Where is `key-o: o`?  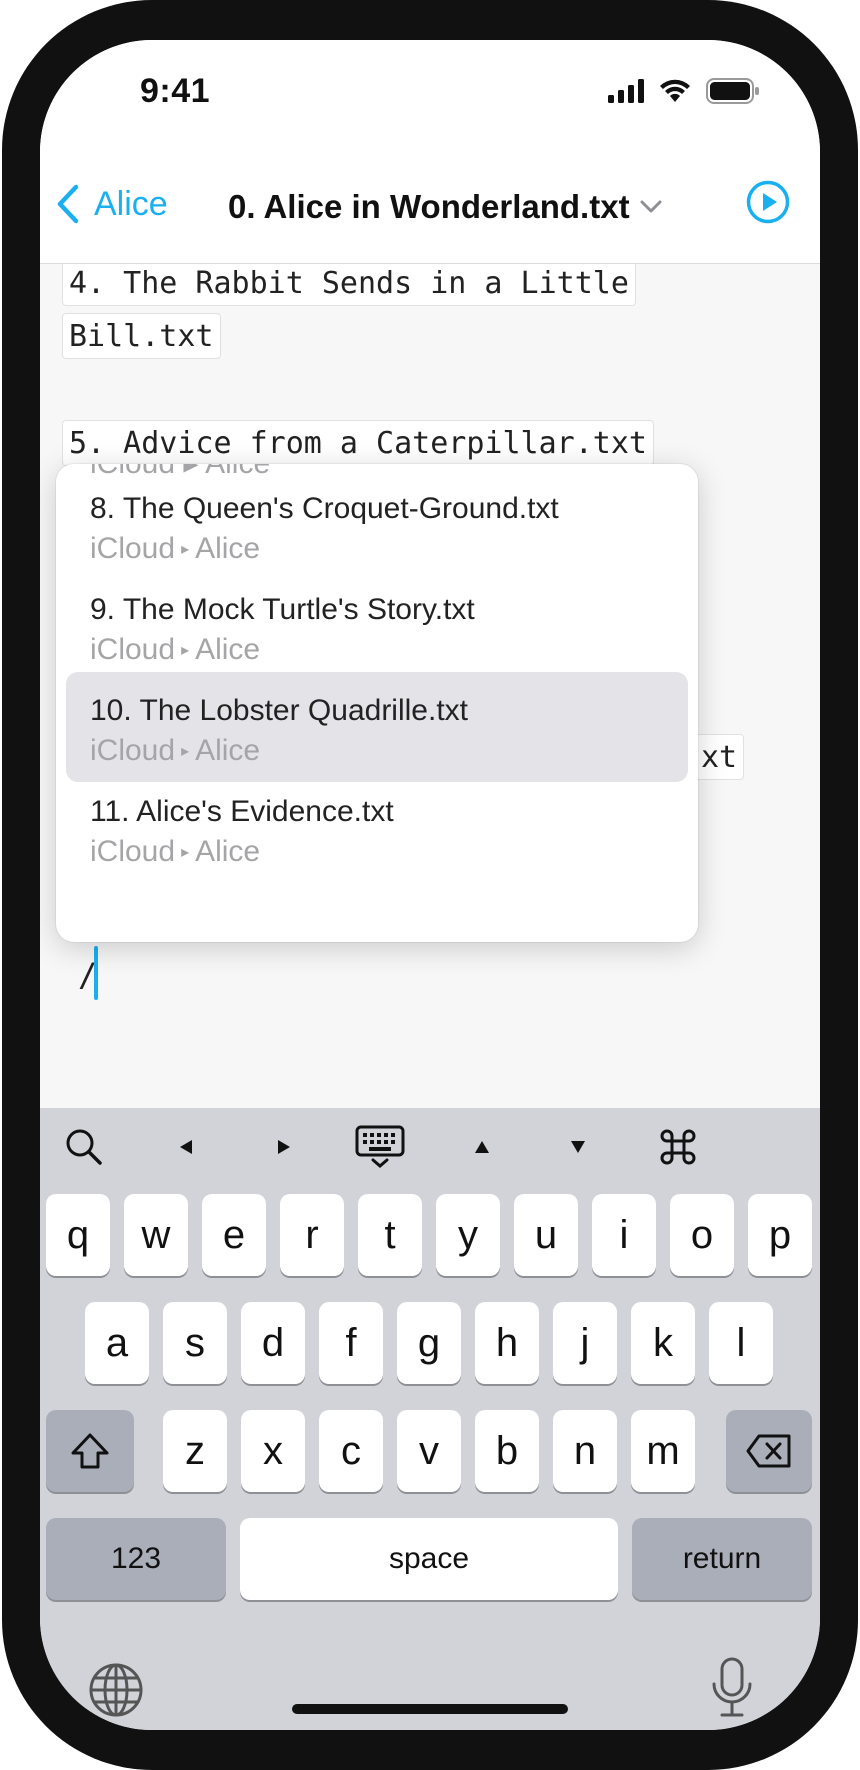 key-o: o is located at coordinates (702, 1235).